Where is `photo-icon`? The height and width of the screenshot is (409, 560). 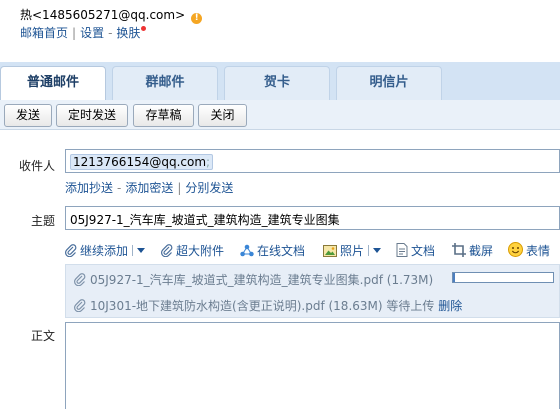 photo-icon is located at coordinates (330, 251).